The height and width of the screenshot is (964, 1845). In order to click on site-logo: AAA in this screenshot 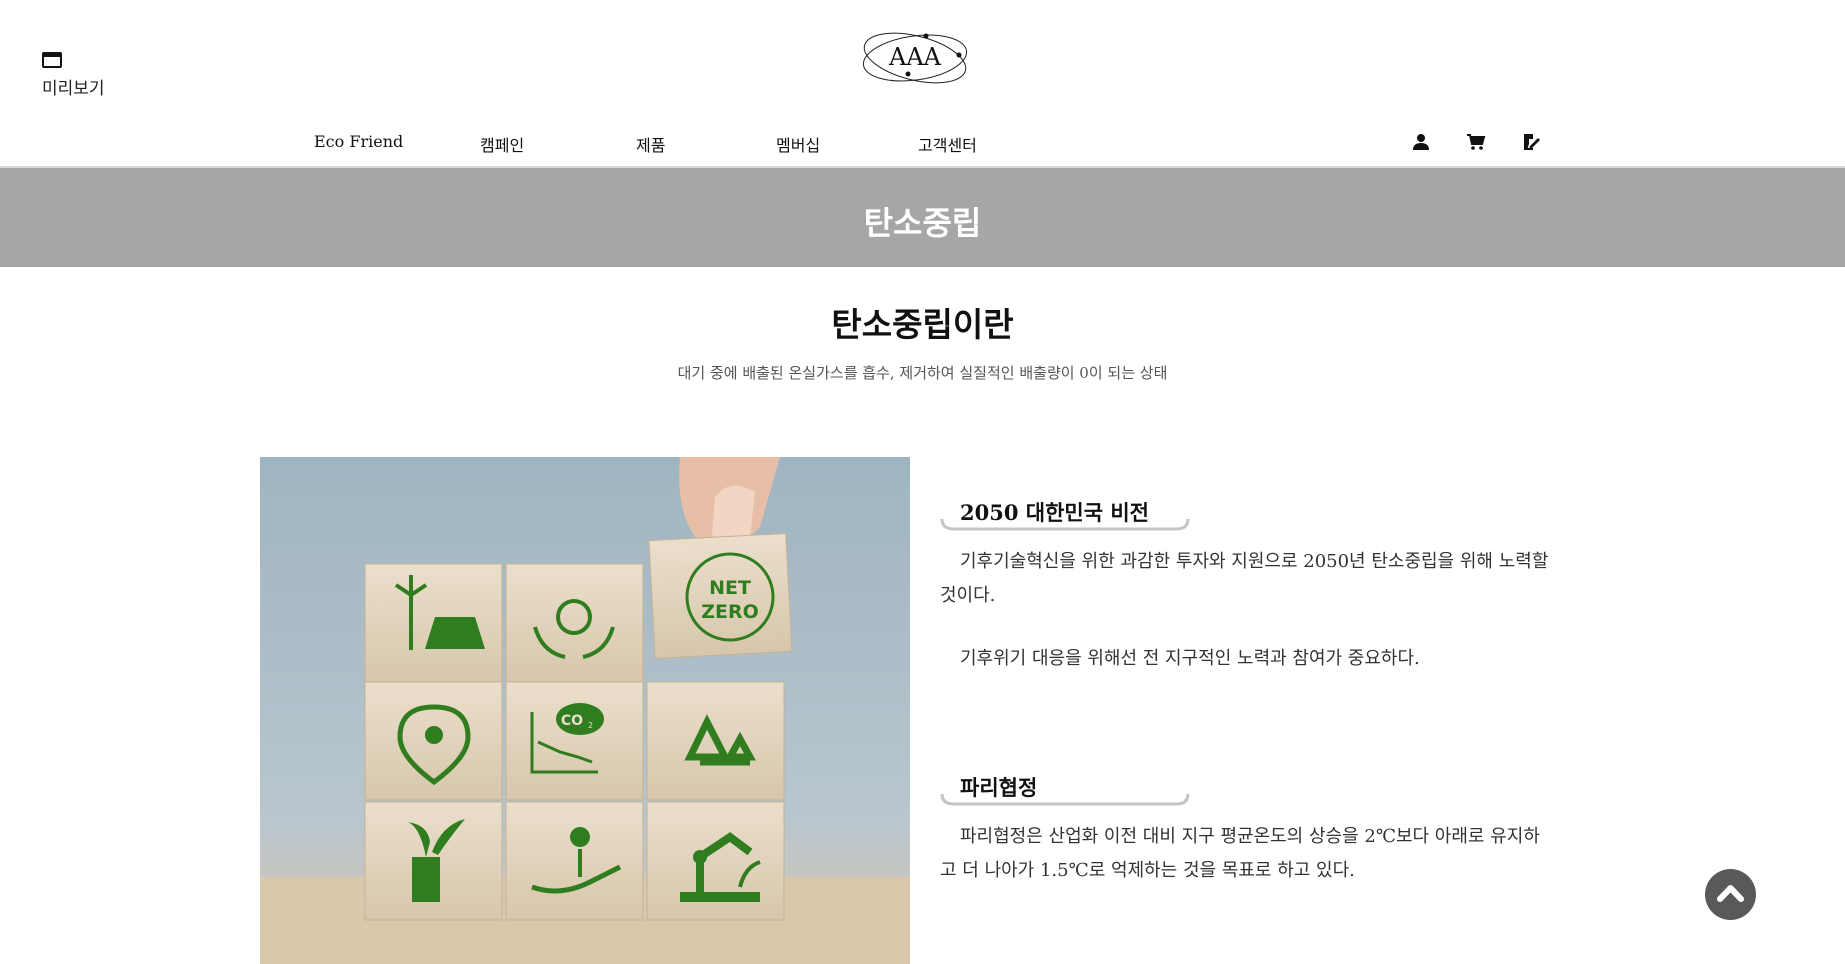, I will do `click(915, 58)`.